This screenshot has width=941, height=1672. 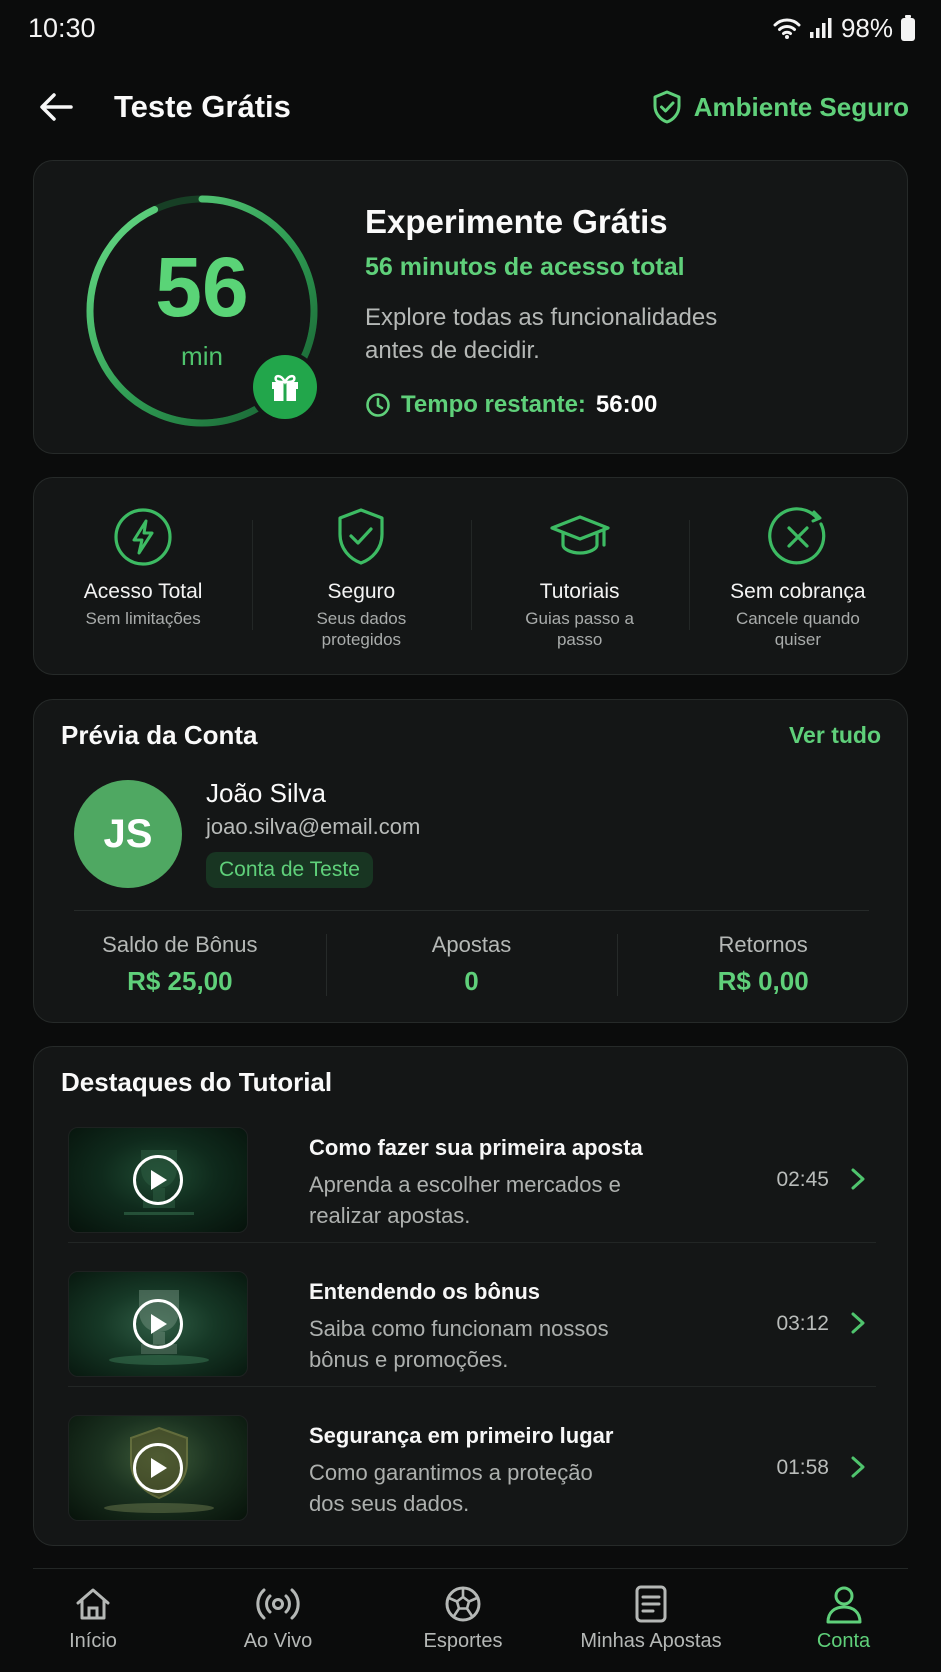 I want to click on gift-icon, so click(x=285, y=387).